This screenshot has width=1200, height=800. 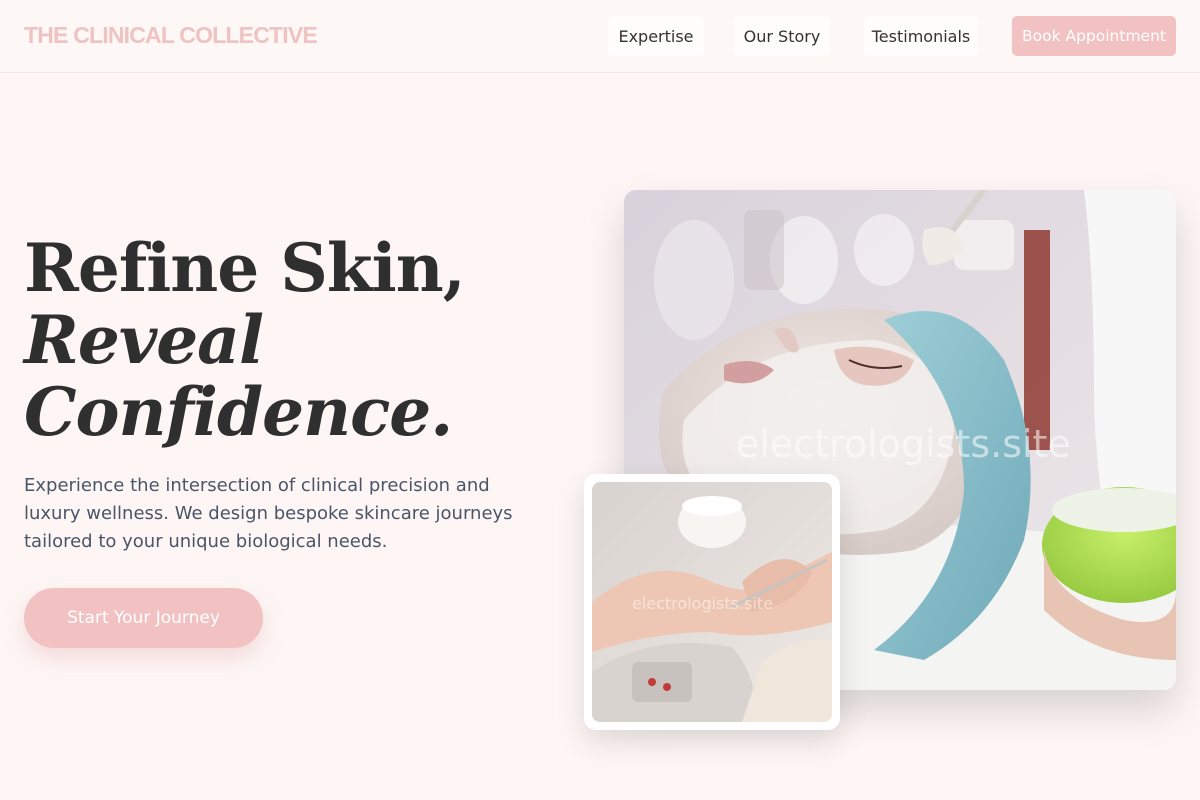 I want to click on secondary-image-frame: electrologists.site, so click(x=712, y=602).